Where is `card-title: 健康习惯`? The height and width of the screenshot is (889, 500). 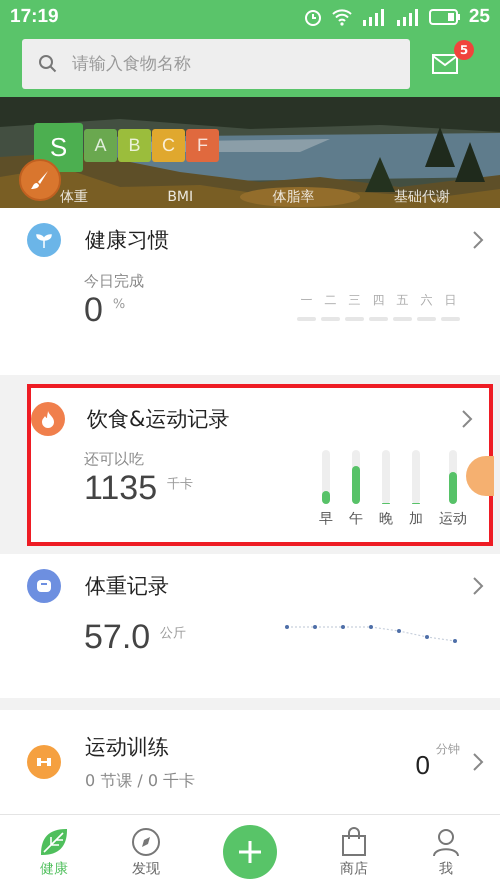 card-title: 健康习惯 is located at coordinates (127, 240).